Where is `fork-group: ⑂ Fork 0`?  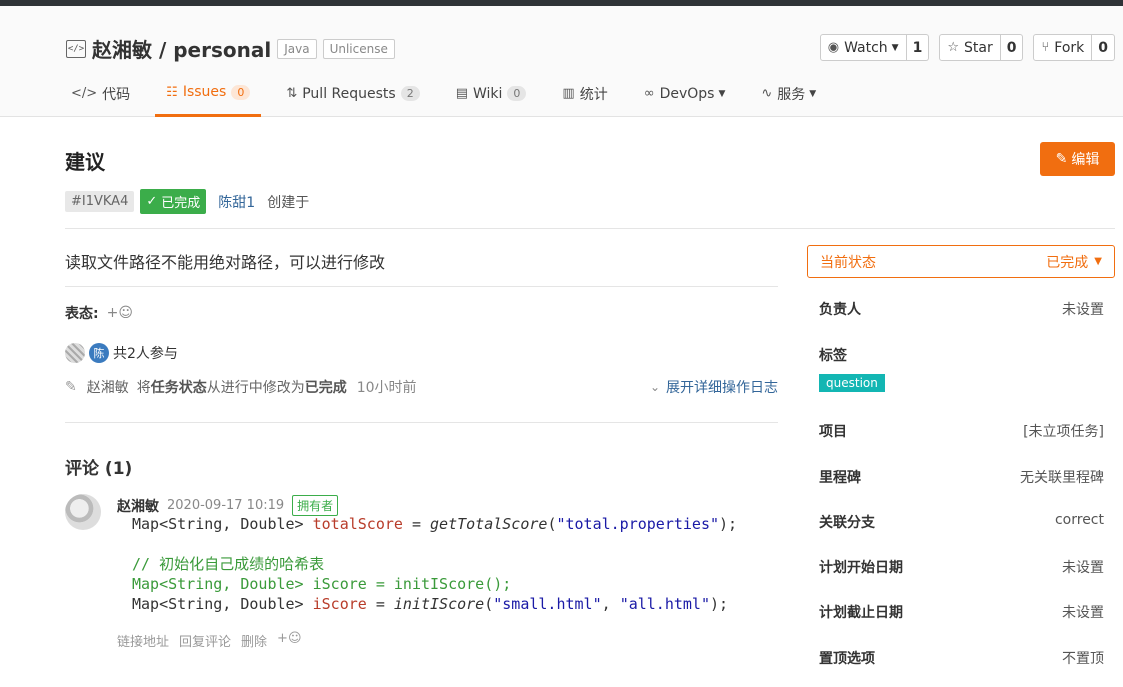 fork-group: ⑂ Fork 0 is located at coordinates (1074, 47).